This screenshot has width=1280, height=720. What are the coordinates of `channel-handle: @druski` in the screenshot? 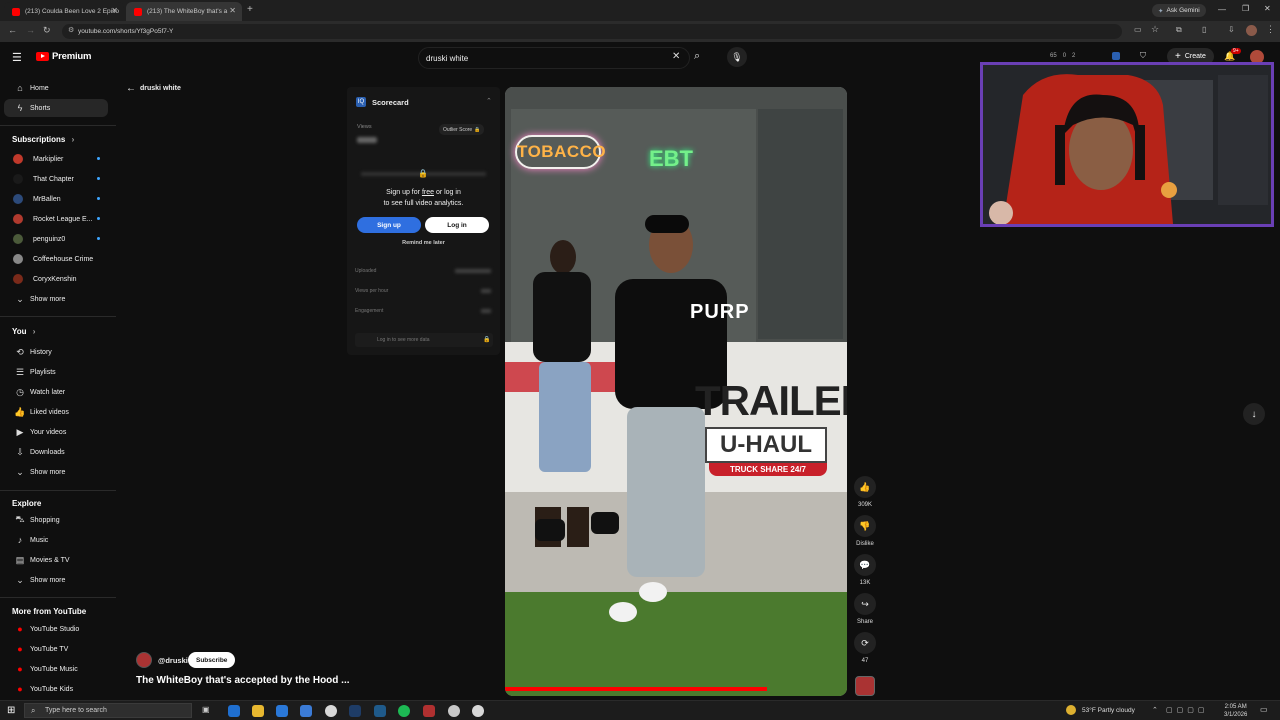 It's located at (173, 660).